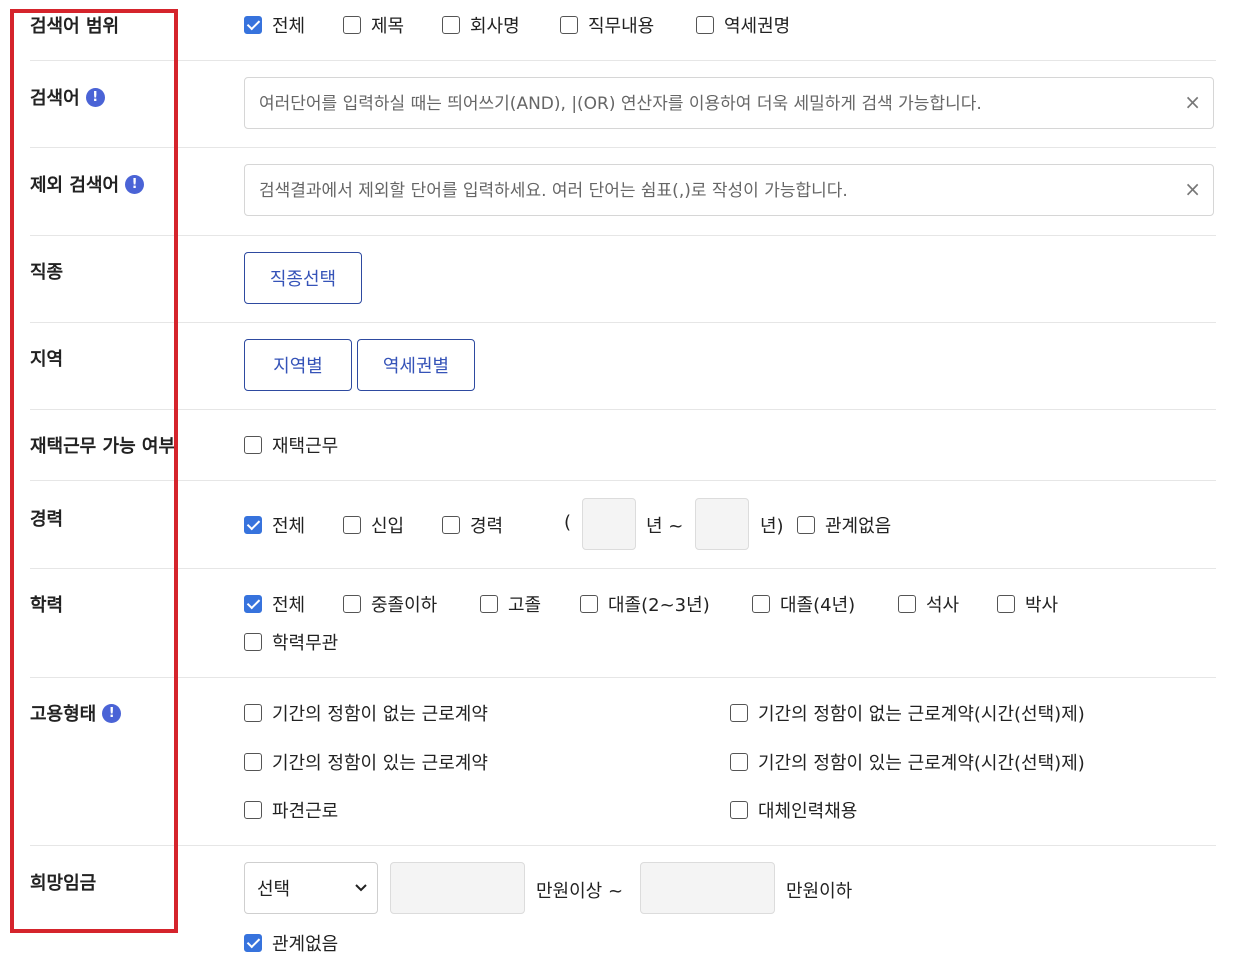 This screenshot has height=956, width=1240. I want to click on remote-label: 재택근무 가능 여부, so click(103, 446).